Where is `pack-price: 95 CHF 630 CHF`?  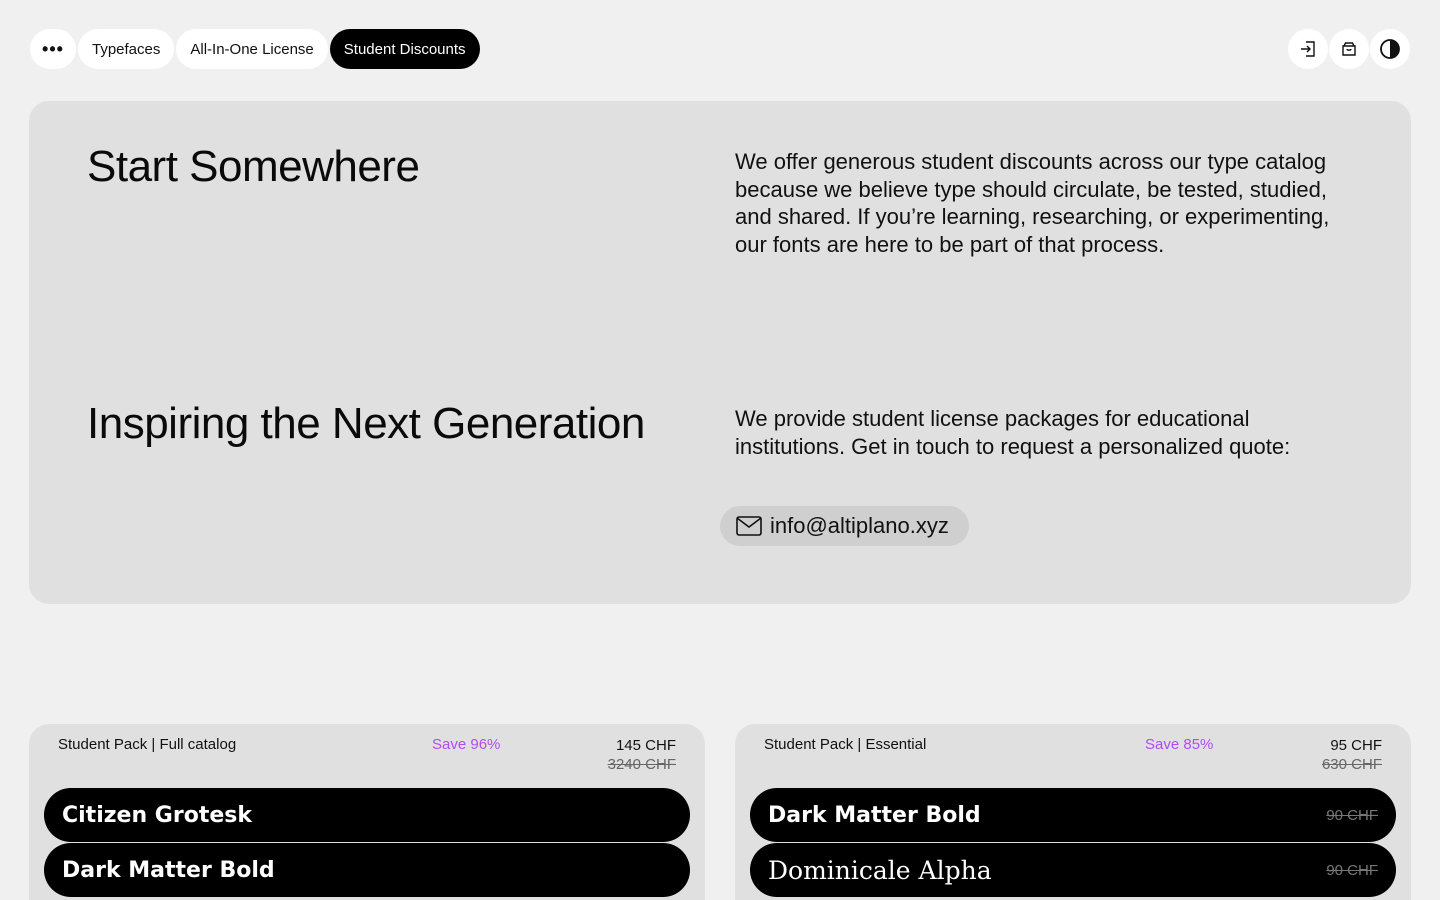
pack-price: 95 CHF 630 CHF is located at coordinates (1352, 755).